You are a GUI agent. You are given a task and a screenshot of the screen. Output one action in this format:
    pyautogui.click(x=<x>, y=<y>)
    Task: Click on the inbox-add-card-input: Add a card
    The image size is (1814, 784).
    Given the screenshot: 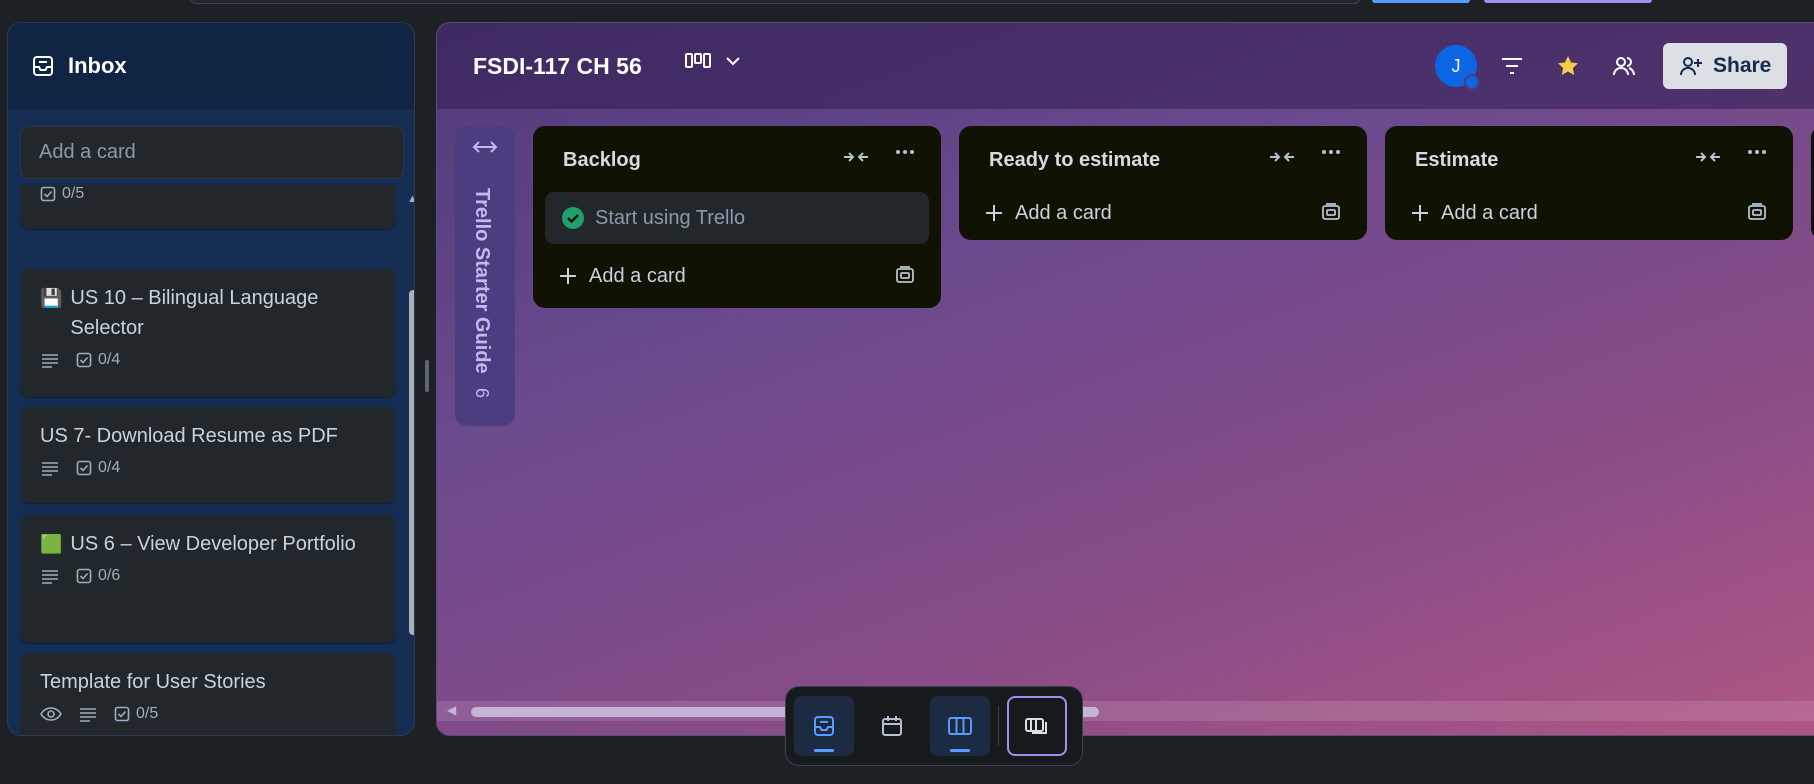 What is the action you would take?
    pyautogui.click(x=212, y=152)
    